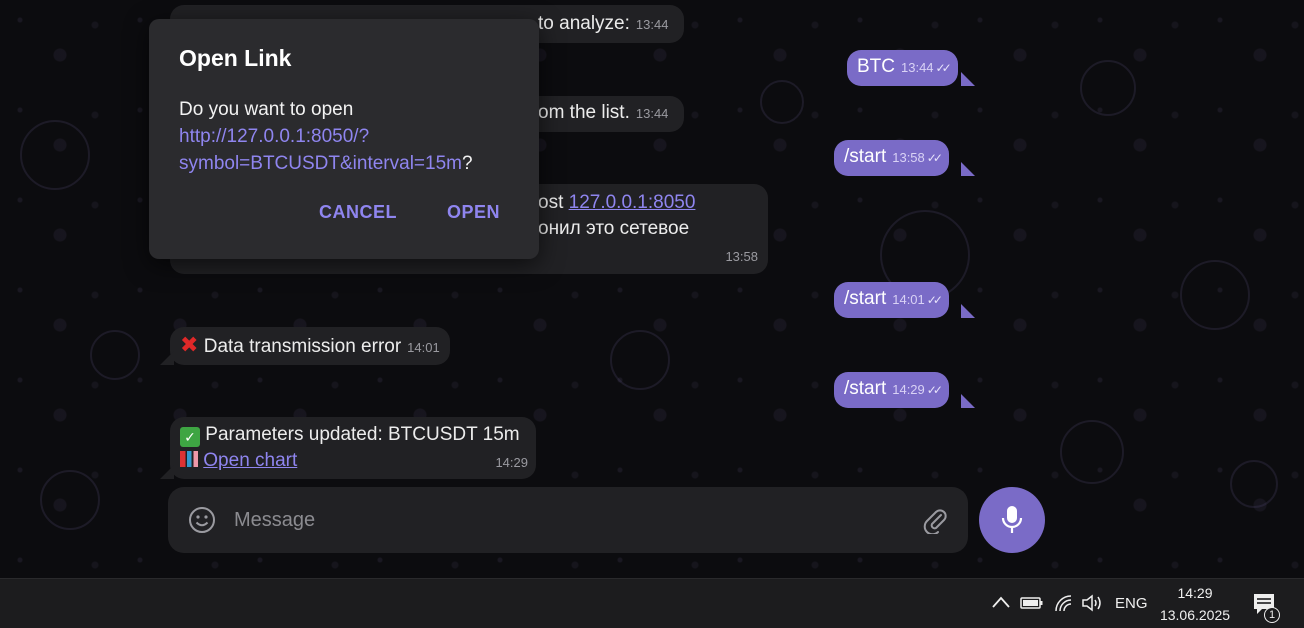  I want to click on emoji-icon, so click(202, 520).